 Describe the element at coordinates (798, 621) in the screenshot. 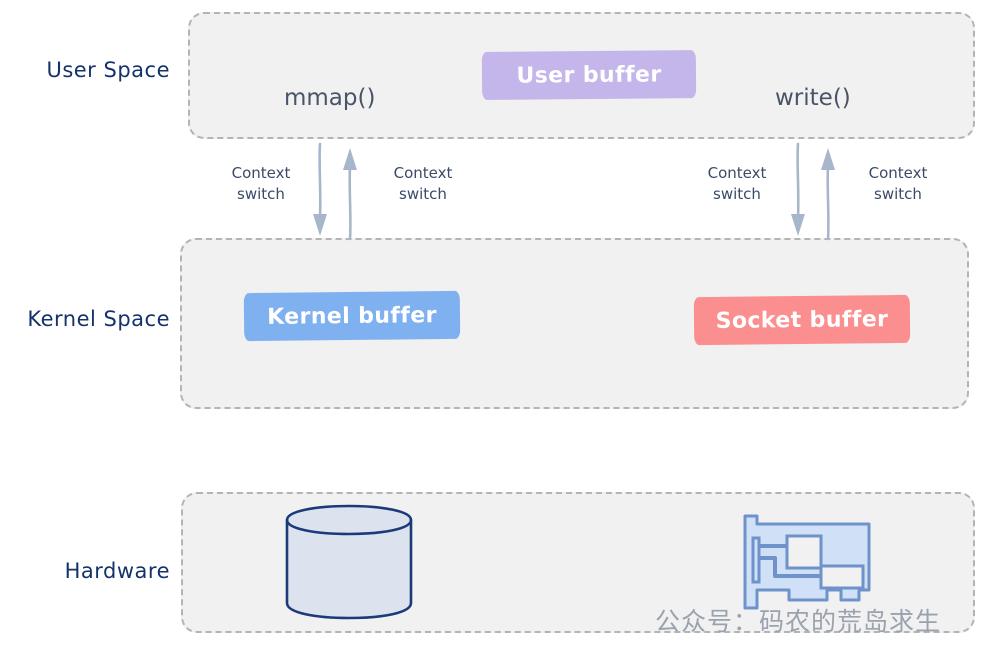

I see `watermark-text: 公众号：码农的荒岛求生` at that location.